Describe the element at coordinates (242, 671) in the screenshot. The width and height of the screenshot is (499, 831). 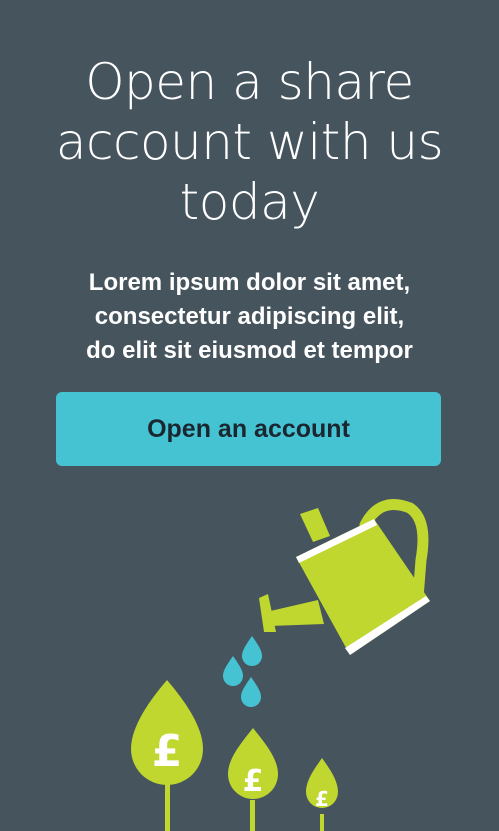
I see `water-drop-icon` at that location.